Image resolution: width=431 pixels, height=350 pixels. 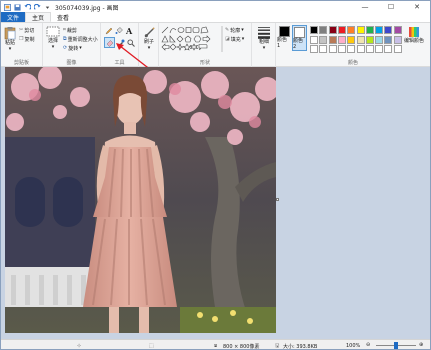 What do you see at coordinates (65, 39) in the screenshot?
I see `resize-icon: ⧉` at bounding box center [65, 39].